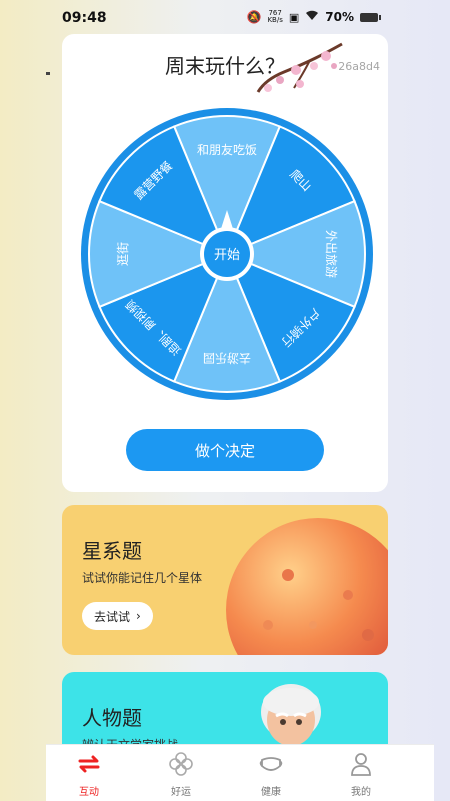 This screenshot has height=801, width=450. I want to click on try-button: 去试试 ›, so click(117, 616).